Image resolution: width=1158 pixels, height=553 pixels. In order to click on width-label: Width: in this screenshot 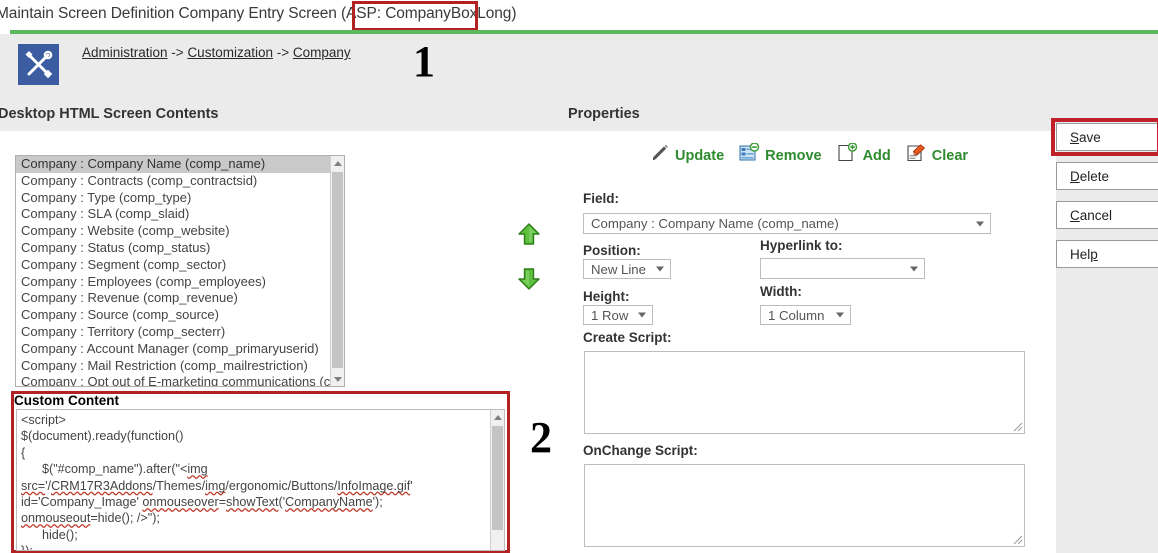, I will do `click(781, 291)`.